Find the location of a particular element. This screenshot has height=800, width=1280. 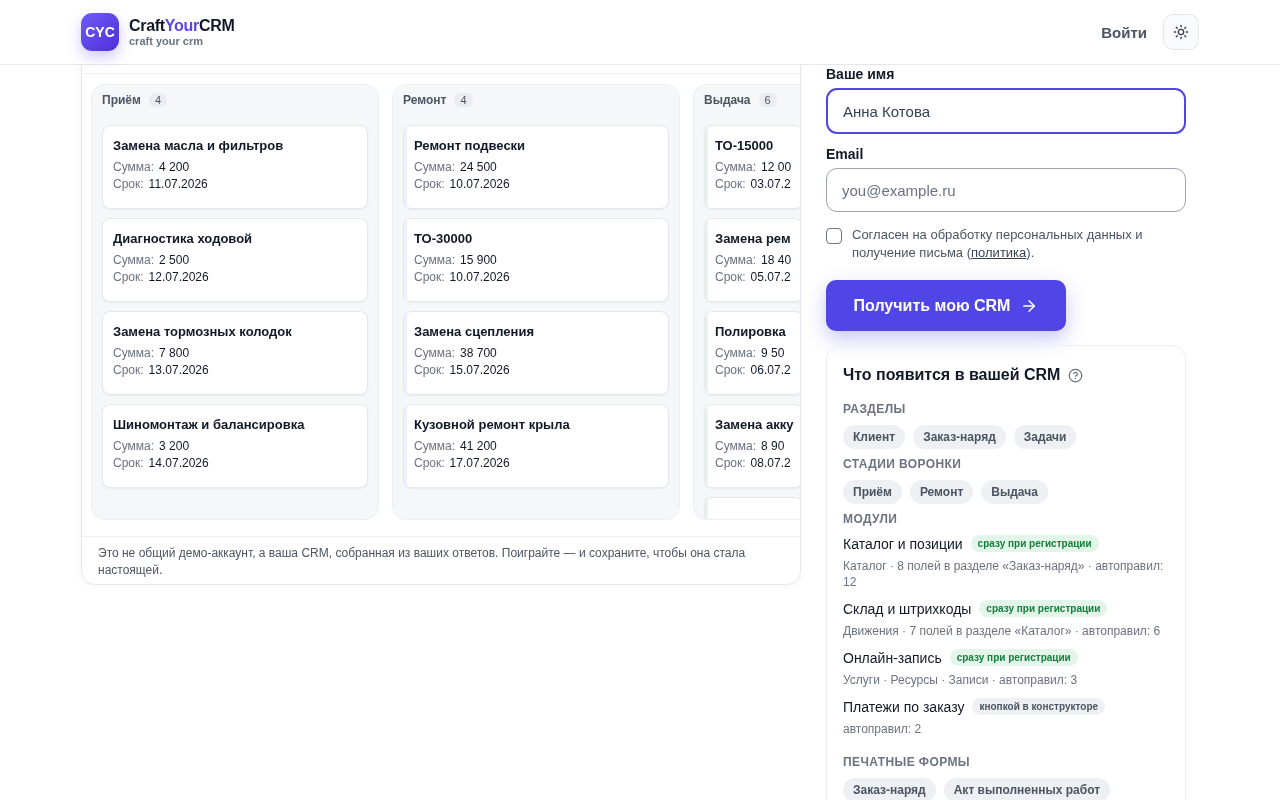

deal-card: Кузовной ремонт крыла Сумма: 41 200 Срок: 17.07.2026 is located at coordinates (536, 446).